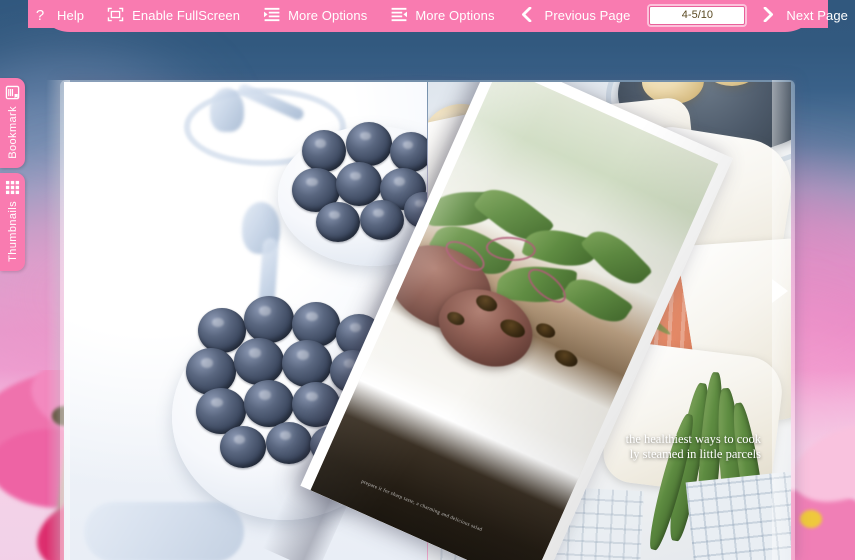 The height and width of the screenshot is (560, 855). I want to click on previous-page-label: Previous Page, so click(587, 15).